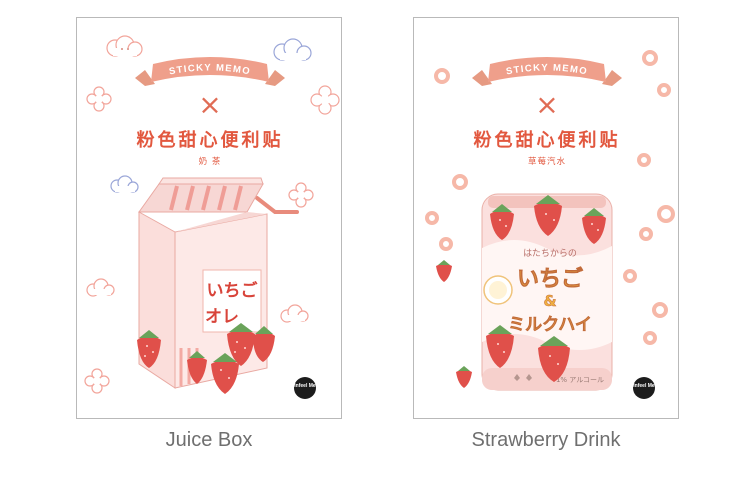  I want to click on drink-can-image: はたちからの いちご & ミルクハイ 1% アルコール, so click(547, 292).